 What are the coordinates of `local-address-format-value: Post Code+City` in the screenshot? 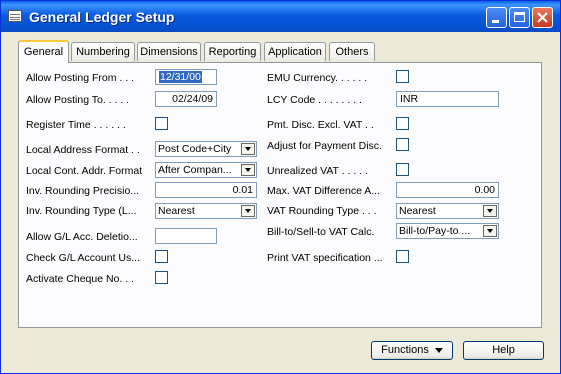 It's located at (195, 149).